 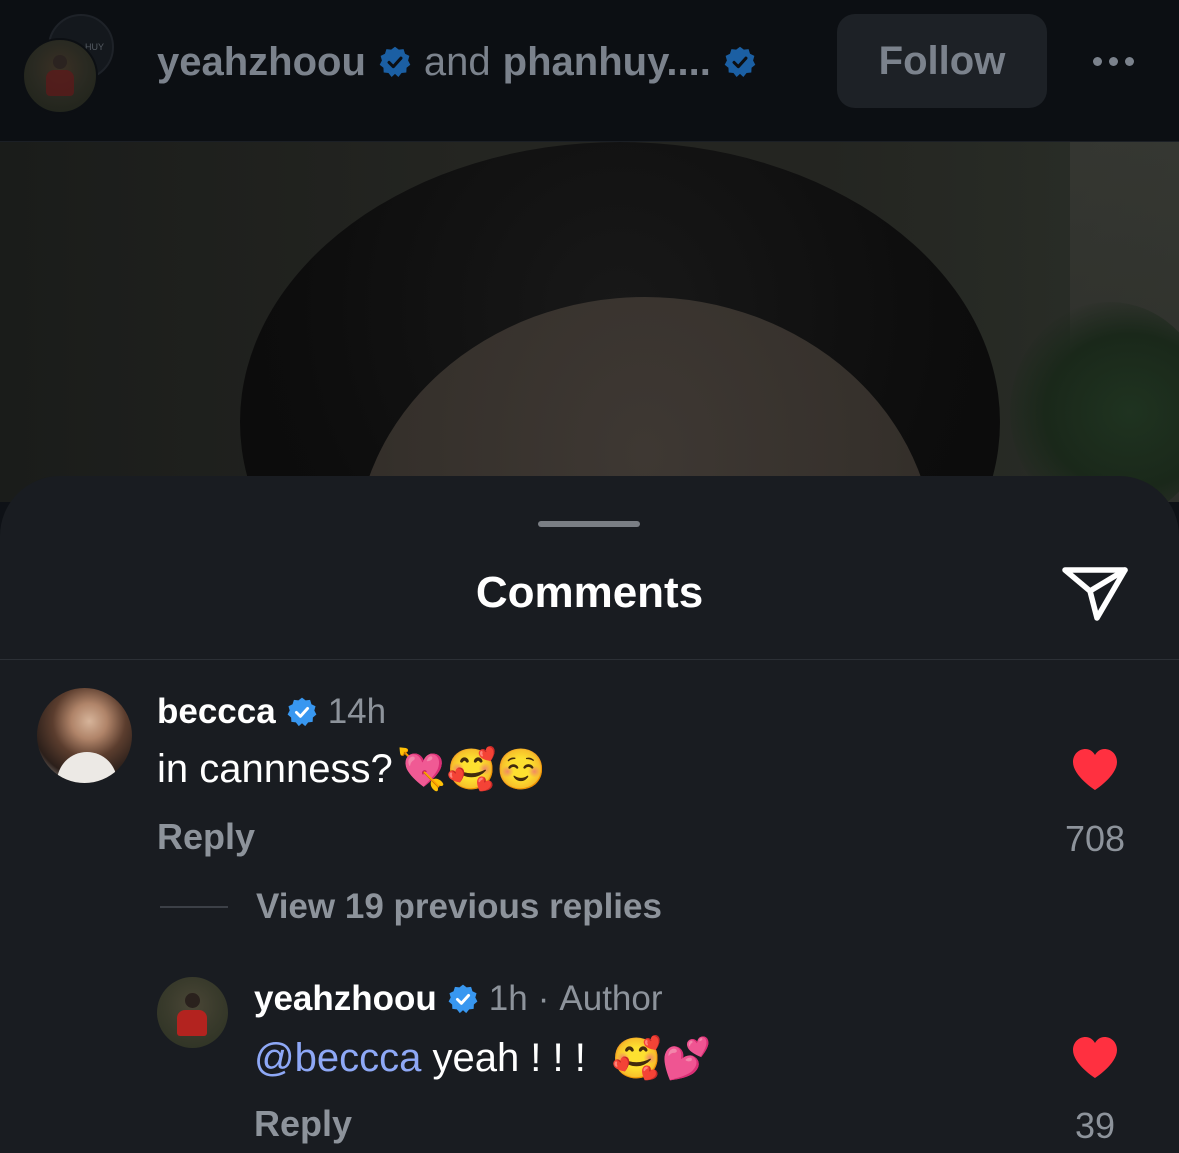 What do you see at coordinates (1094, 402) in the screenshot?
I see `photo-background-plant` at bounding box center [1094, 402].